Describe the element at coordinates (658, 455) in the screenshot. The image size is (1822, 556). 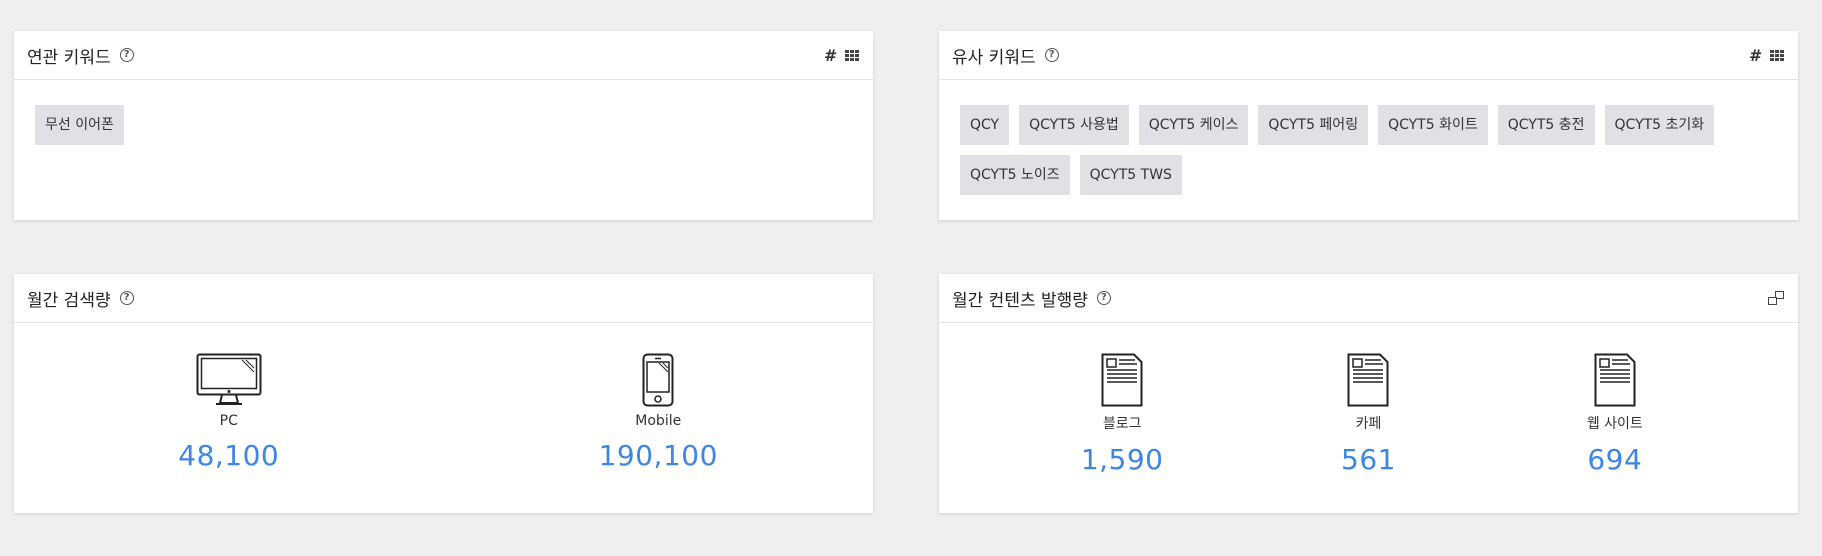
I see `stat-value: 190,100` at that location.